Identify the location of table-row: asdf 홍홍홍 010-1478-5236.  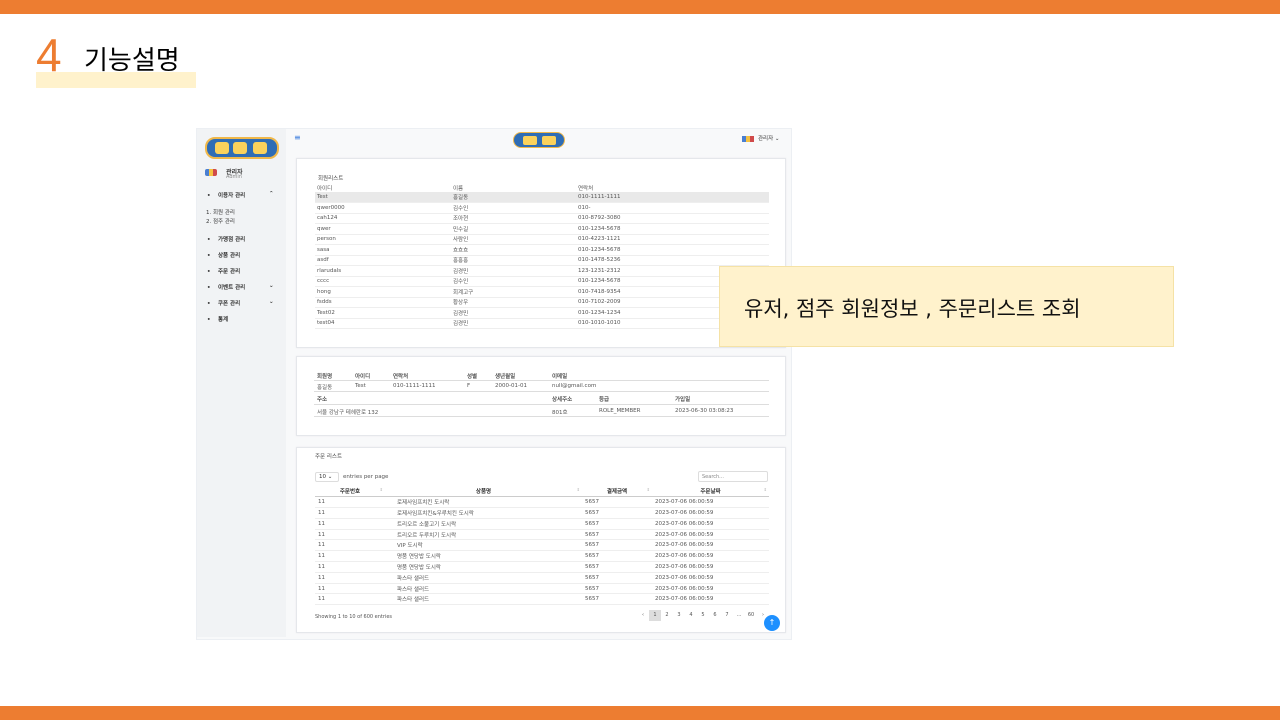
(542, 260).